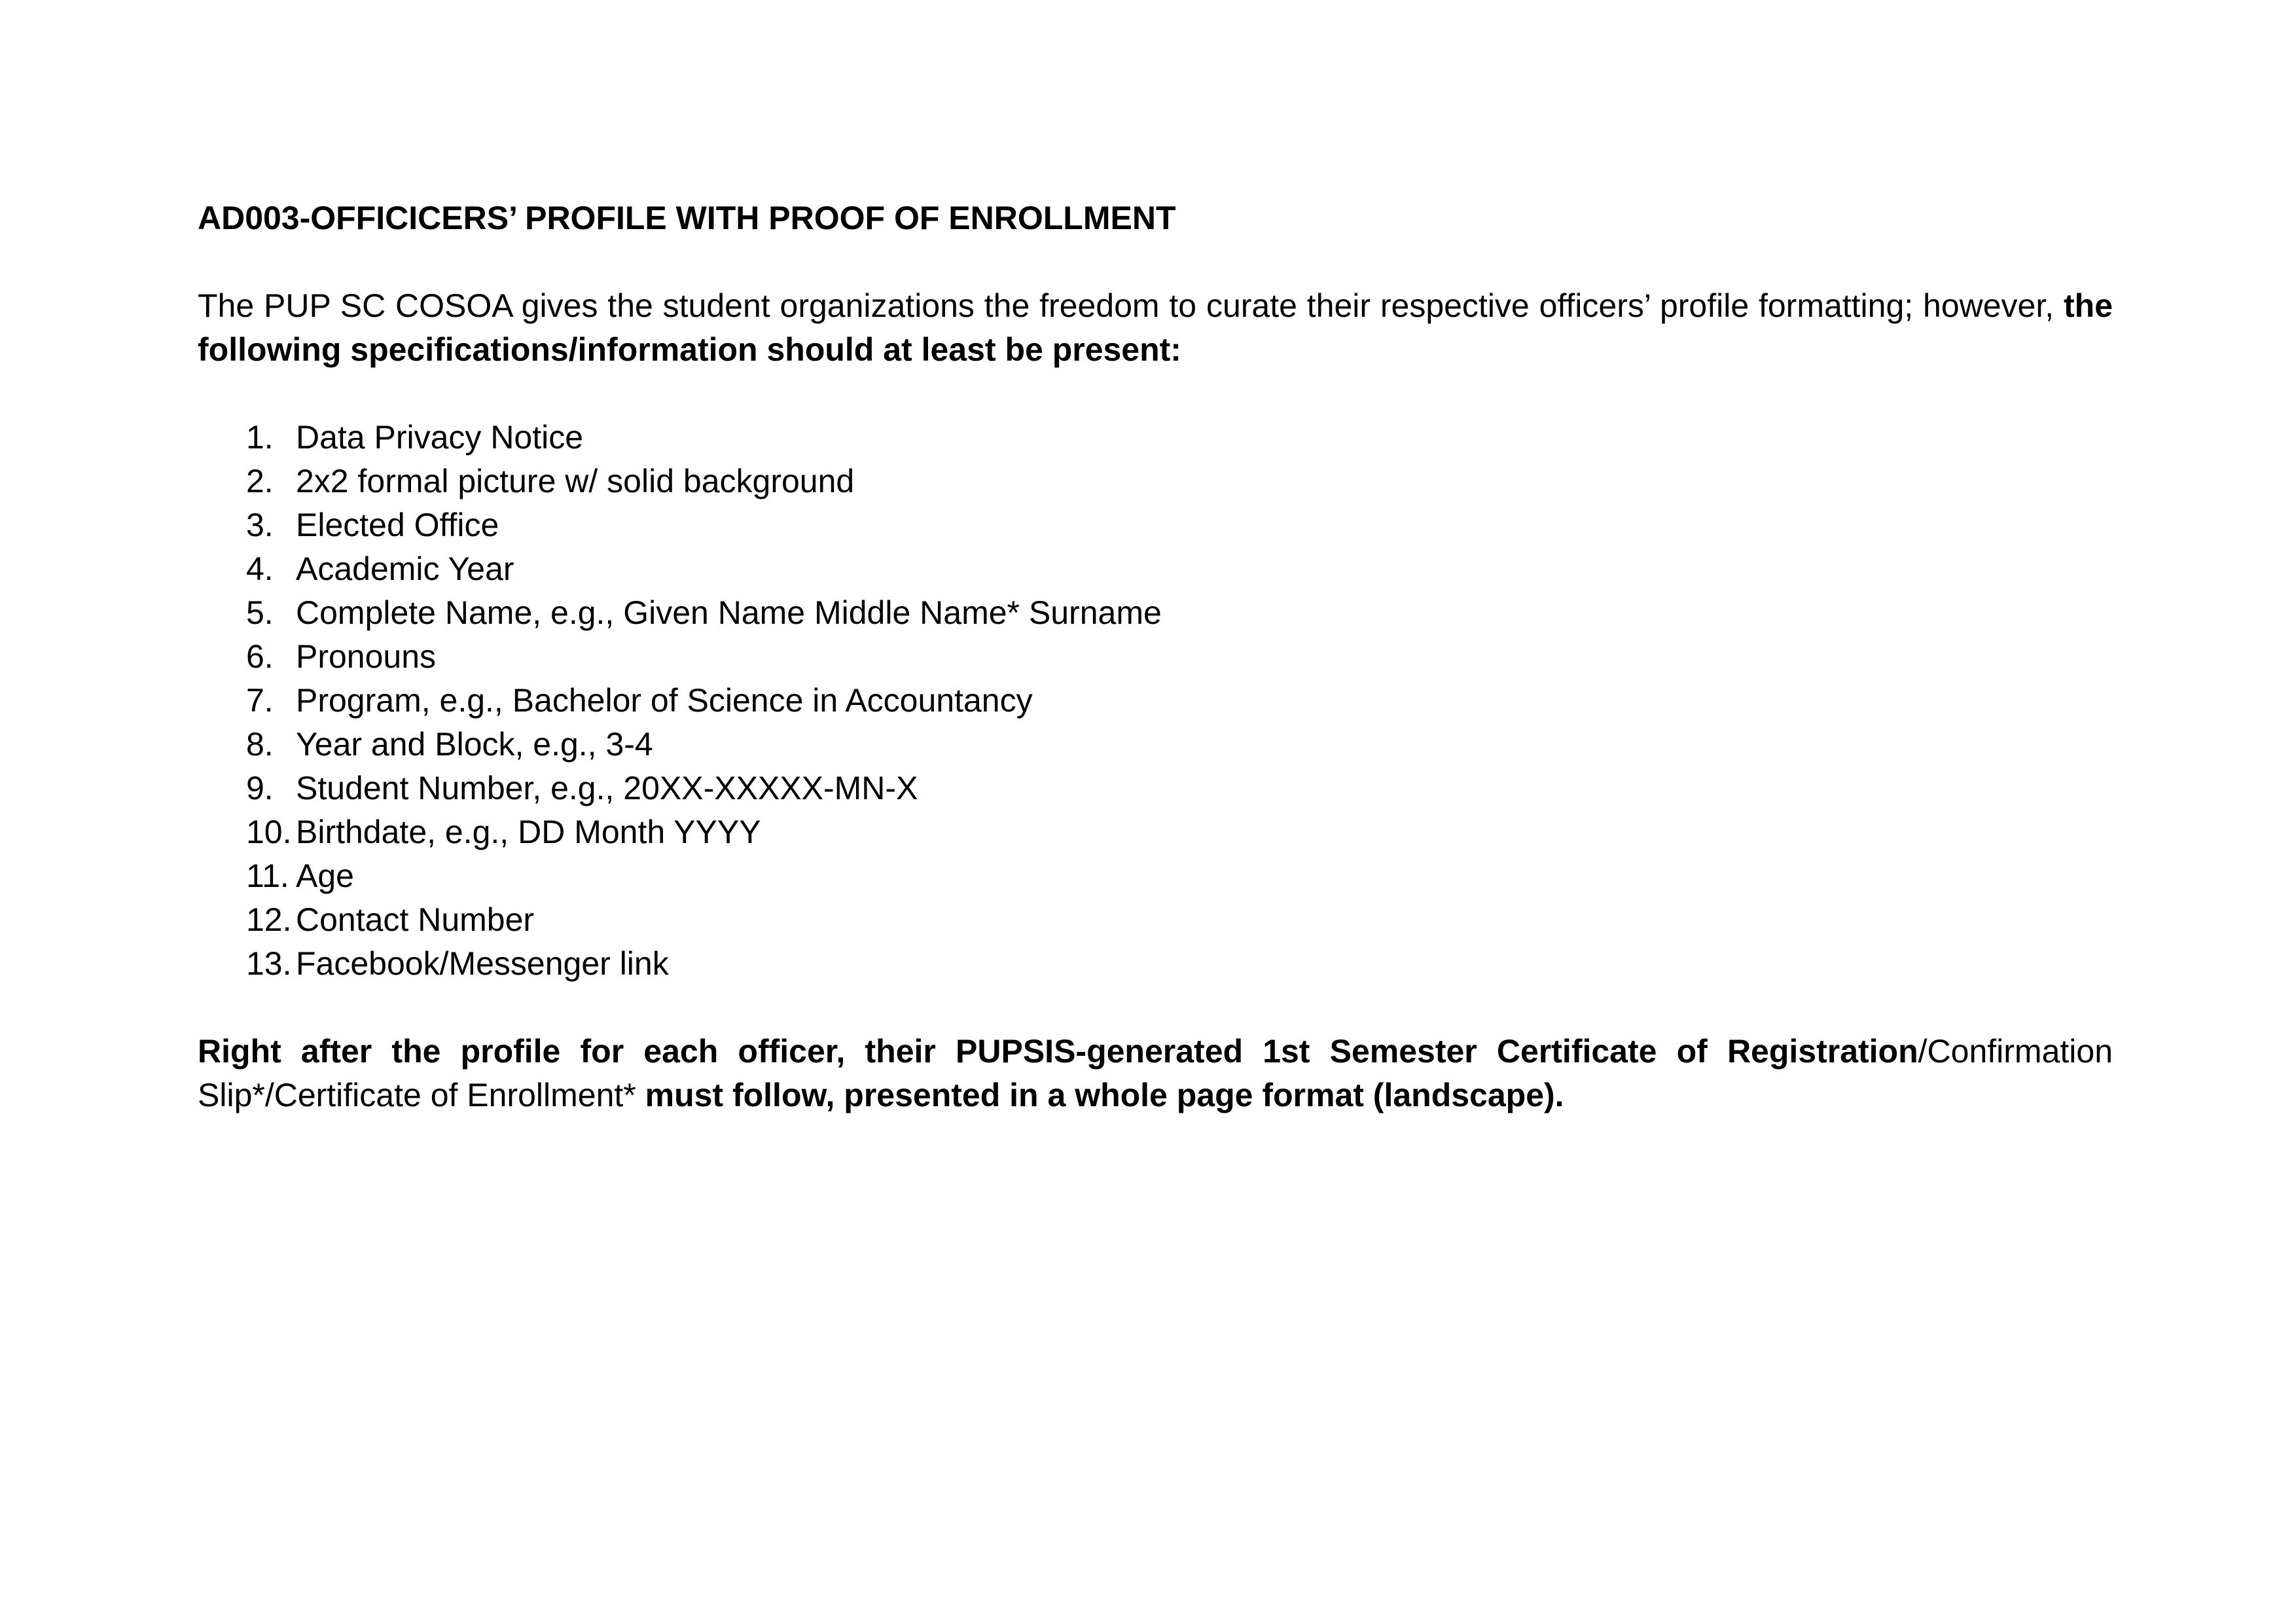 The image size is (2296, 1624). What do you see at coordinates (474, 744) in the screenshot?
I see `list-item-text: Year and Block, e.g., 3-4` at bounding box center [474, 744].